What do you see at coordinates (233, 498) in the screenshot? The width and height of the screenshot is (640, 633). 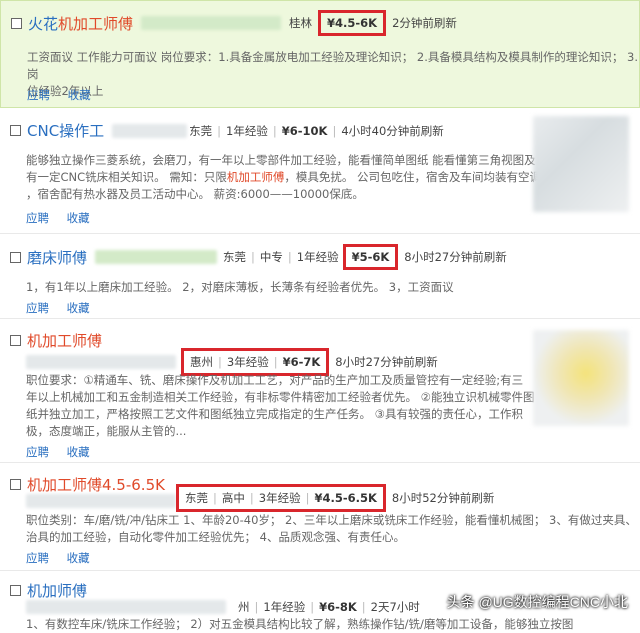 I see `job-education: 高中` at bounding box center [233, 498].